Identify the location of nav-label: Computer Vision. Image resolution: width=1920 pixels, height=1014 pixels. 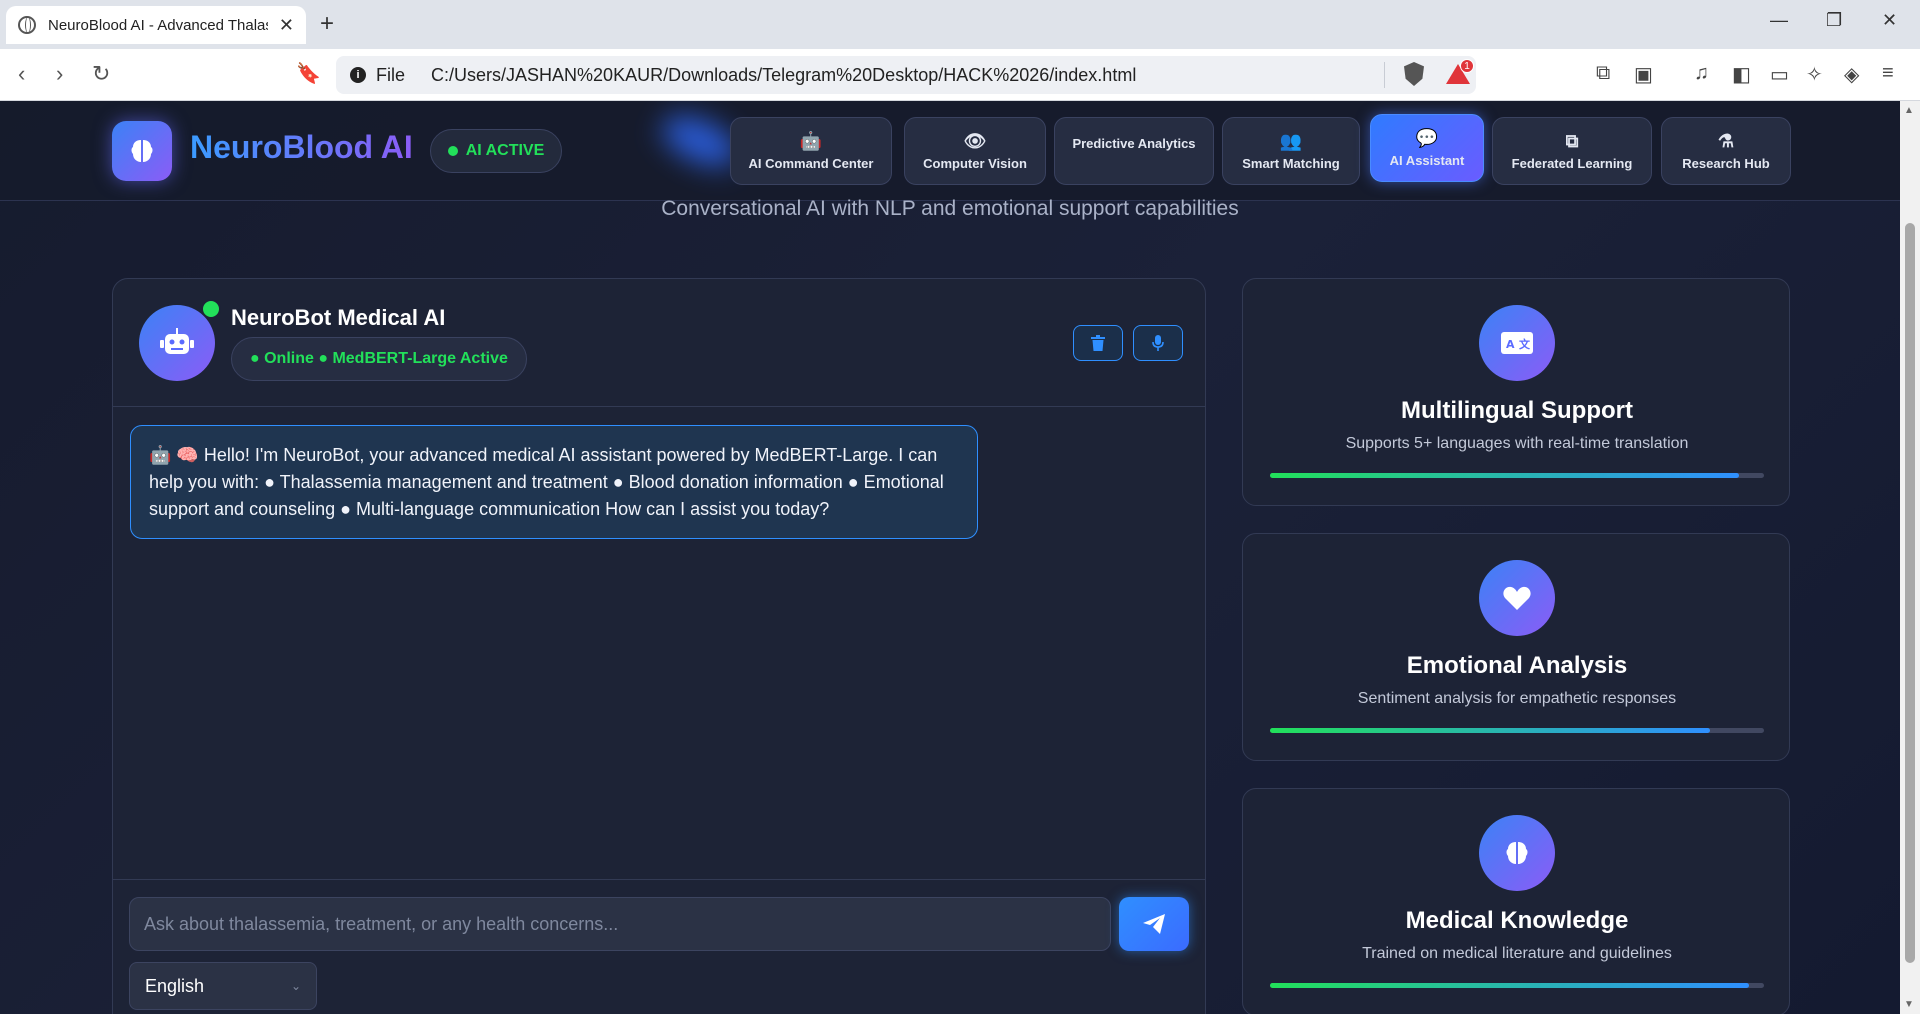
(975, 163).